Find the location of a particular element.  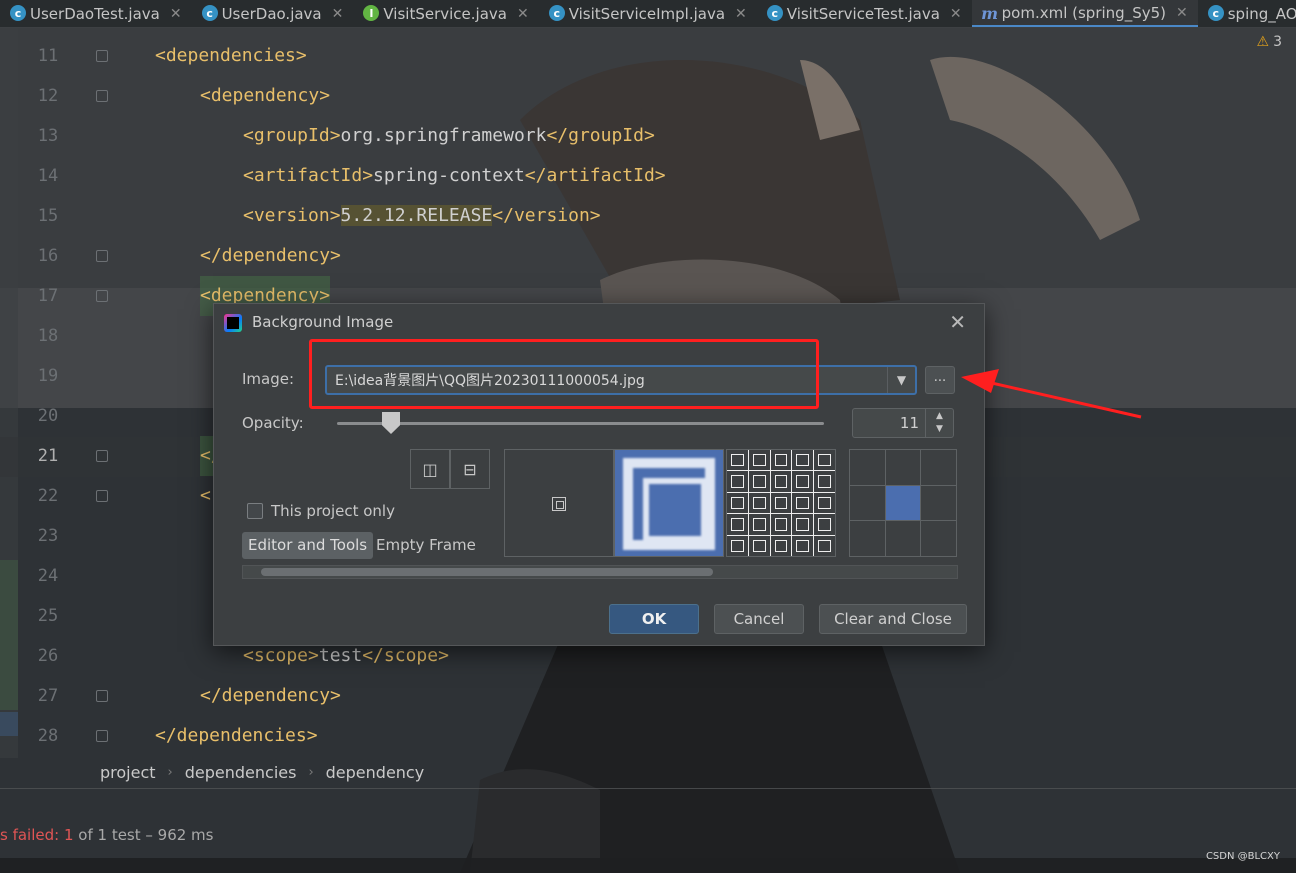

breadcrumb-item-dependency: dependency is located at coordinates (375, 772).